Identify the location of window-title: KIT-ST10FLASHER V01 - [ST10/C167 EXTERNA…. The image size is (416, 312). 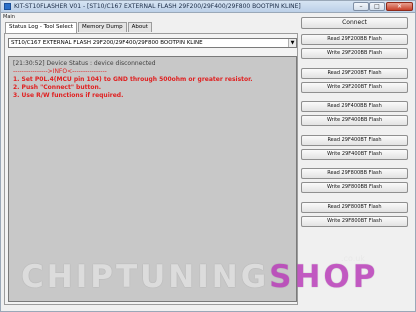
(157, 6).